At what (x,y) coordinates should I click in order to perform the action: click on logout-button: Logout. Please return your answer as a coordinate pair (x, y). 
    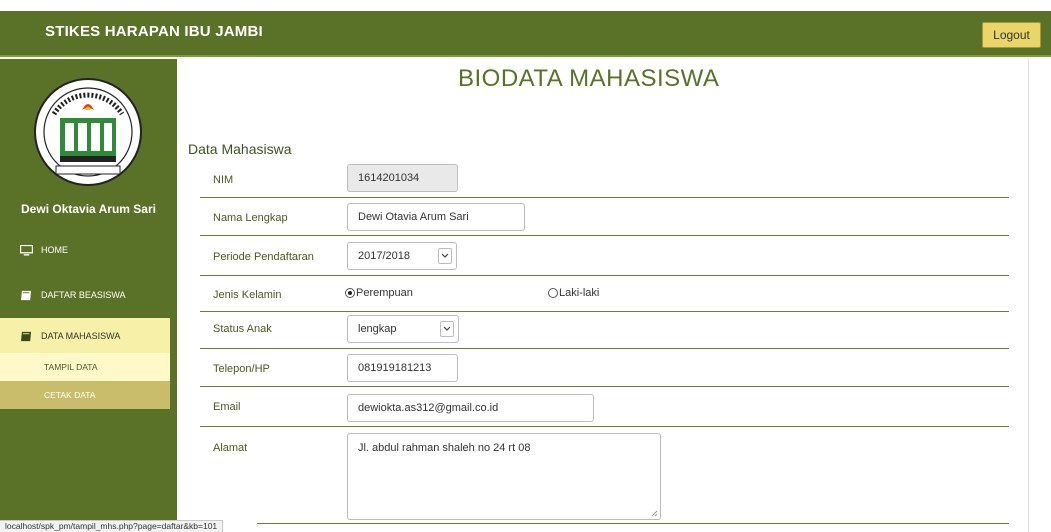
    Looking at the image, I should click on (1011, 35).